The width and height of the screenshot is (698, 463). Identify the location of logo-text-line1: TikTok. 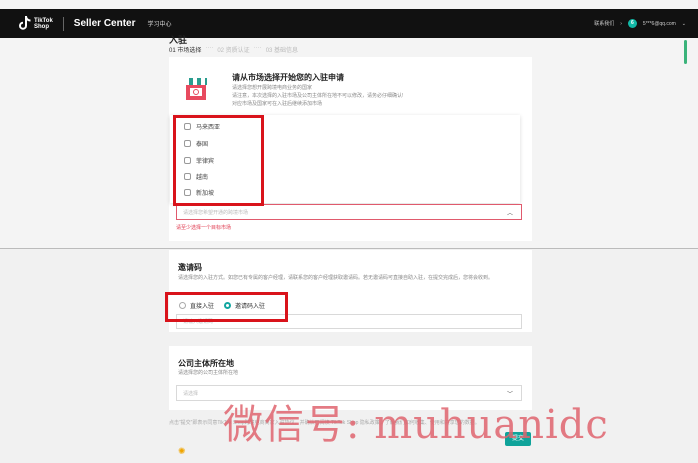
(43, 20).